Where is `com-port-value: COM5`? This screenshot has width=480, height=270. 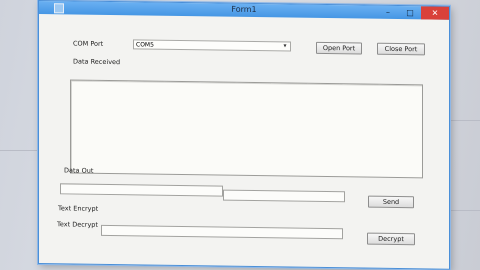
com-port-value: COM5 is located at coordinates (145, 45).